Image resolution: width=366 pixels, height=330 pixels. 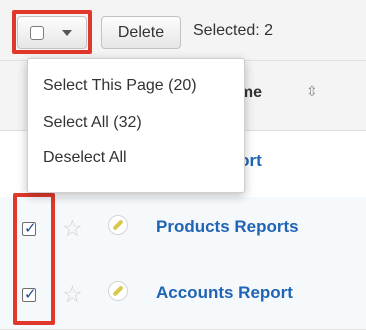 What do you see at coordinates (233, 30) in the screenshot?
I see `selected-count: Selected: 2` at bounding box center [233, 30].